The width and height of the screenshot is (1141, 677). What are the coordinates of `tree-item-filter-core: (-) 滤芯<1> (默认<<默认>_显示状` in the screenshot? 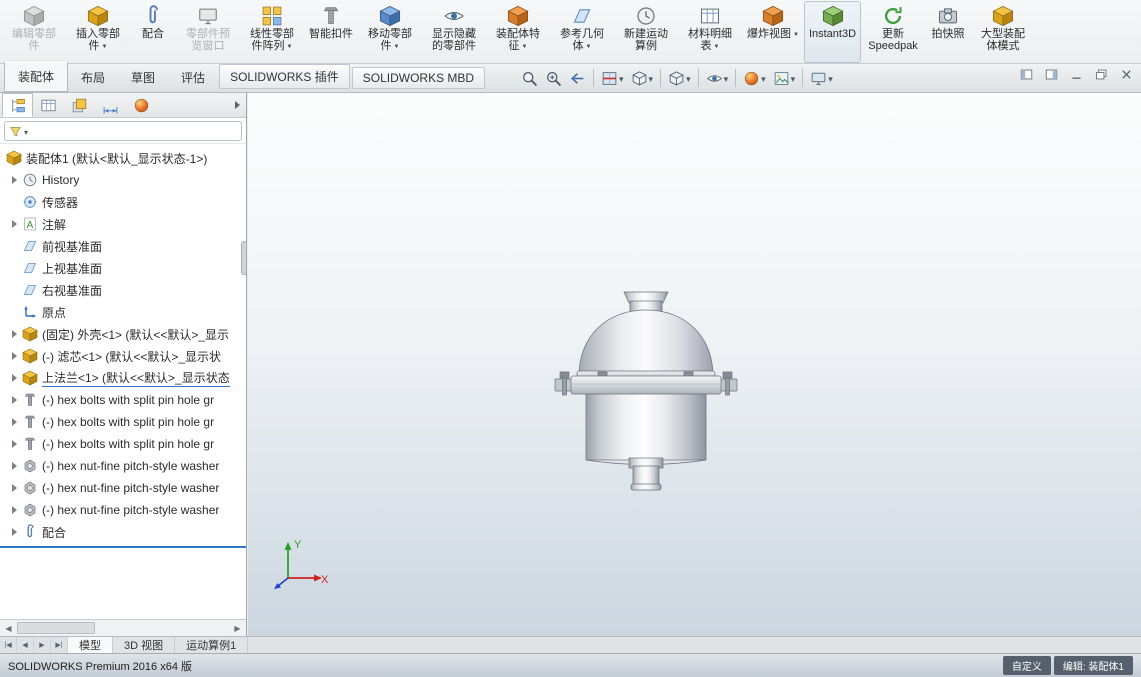 It's located at (123, 356).